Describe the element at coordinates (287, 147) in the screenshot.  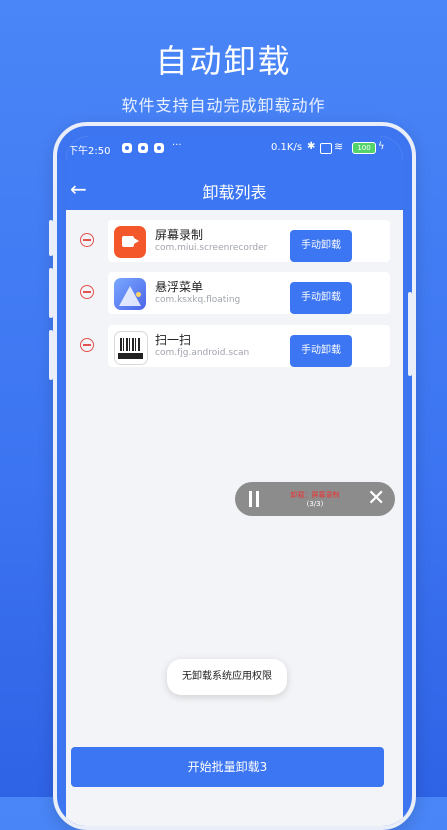
I see `net-speed: 0.1K/s` at that location.